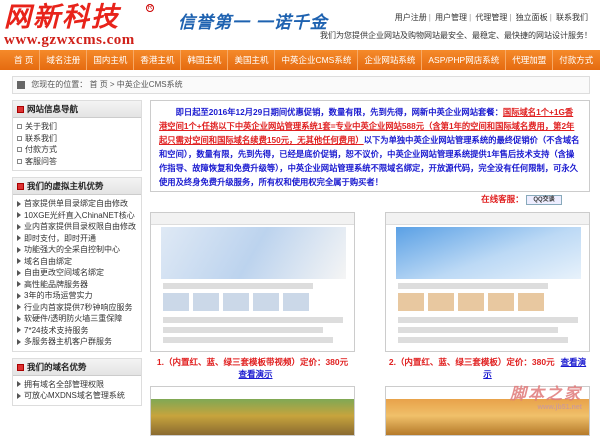  I want to click on hosting-item: 功能强大的全采自控制中心, so click(77, 250).